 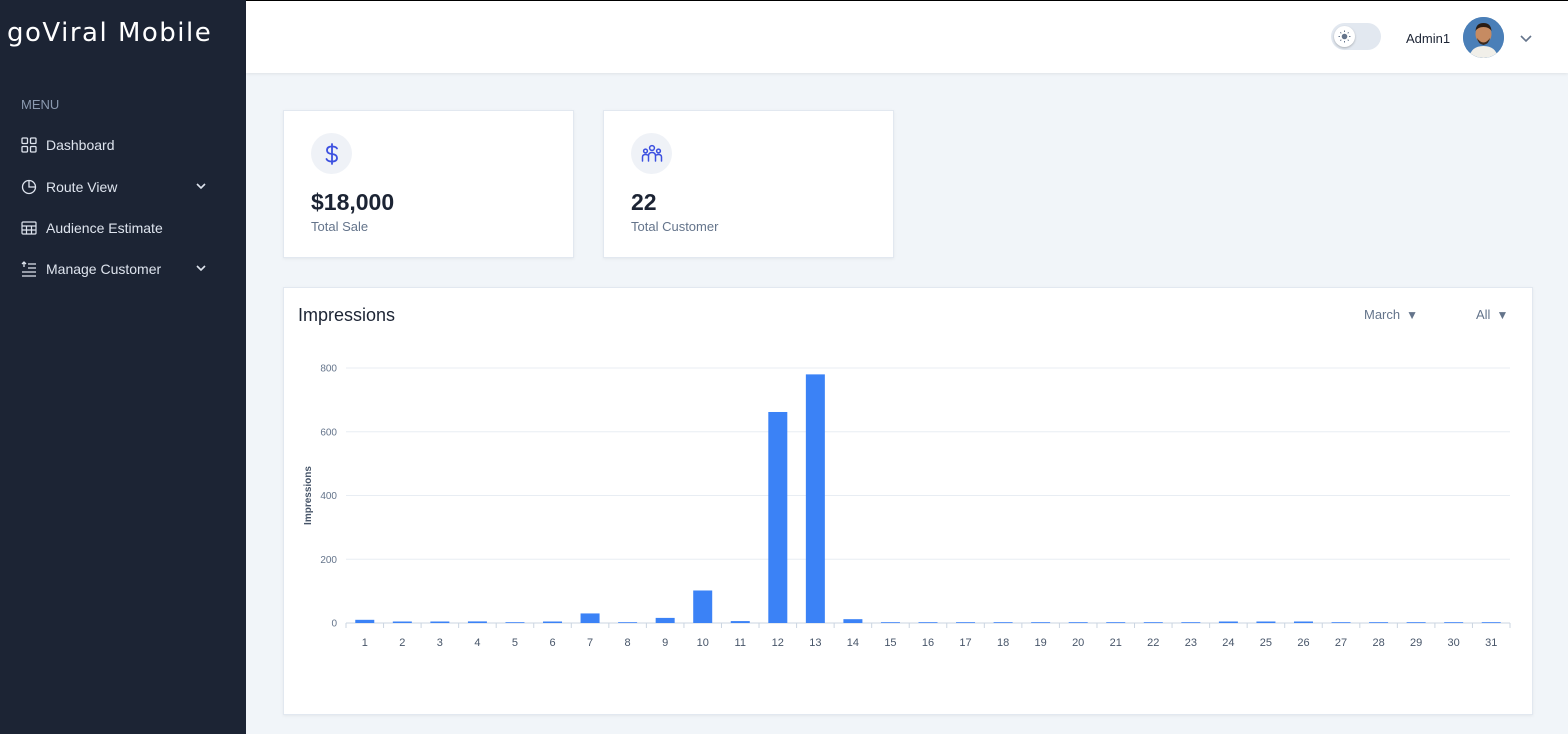 I want to click on x-tick-label: 19, so click(x=1041, y=643).